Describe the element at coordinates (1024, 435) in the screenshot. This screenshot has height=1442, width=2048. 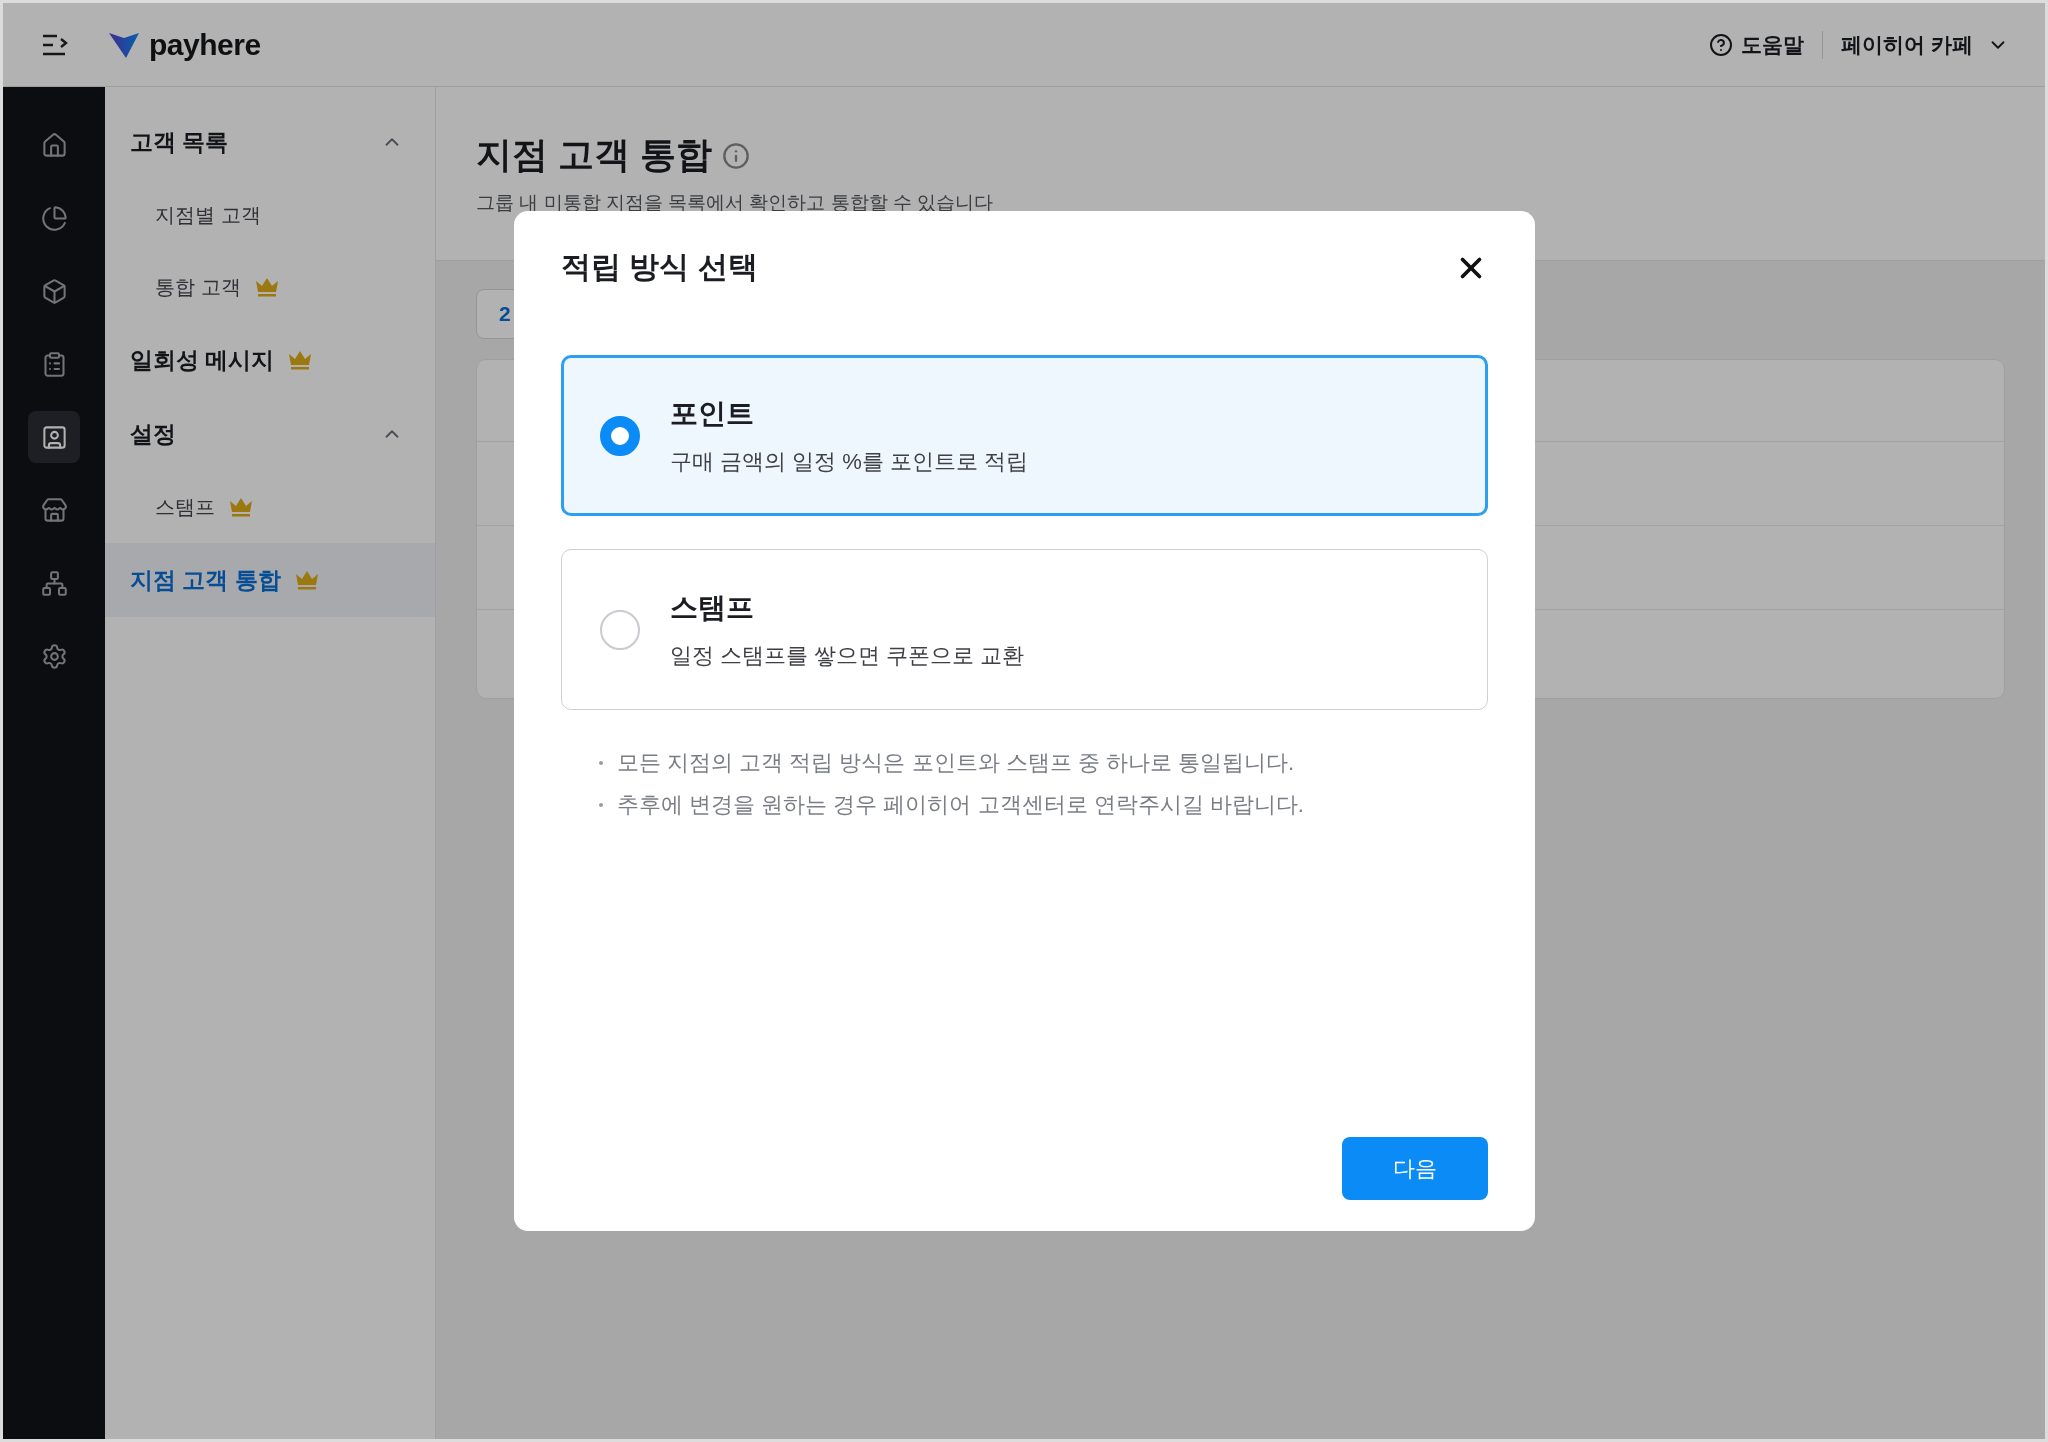
I see `option-card: 포인트 구매 금액의 일정 %를 포인트로 적립` at that location.